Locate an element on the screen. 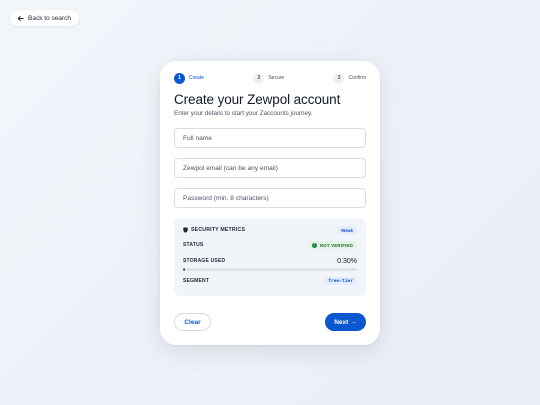  step-label: Secure is located at coordinates (276, 78).